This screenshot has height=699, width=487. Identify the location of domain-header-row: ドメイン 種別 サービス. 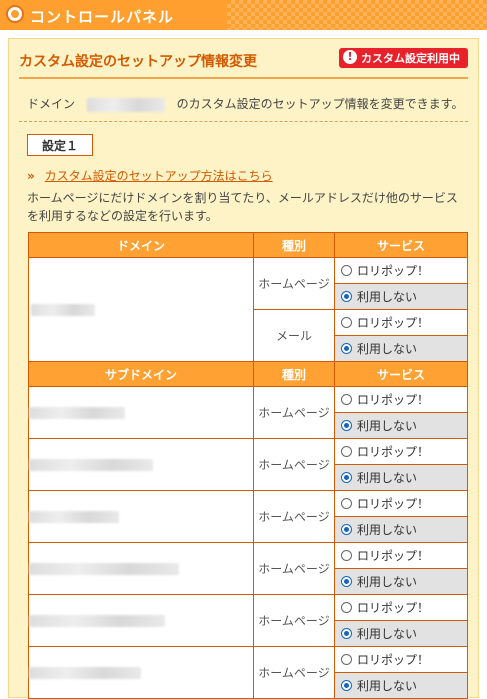
(248, 245).